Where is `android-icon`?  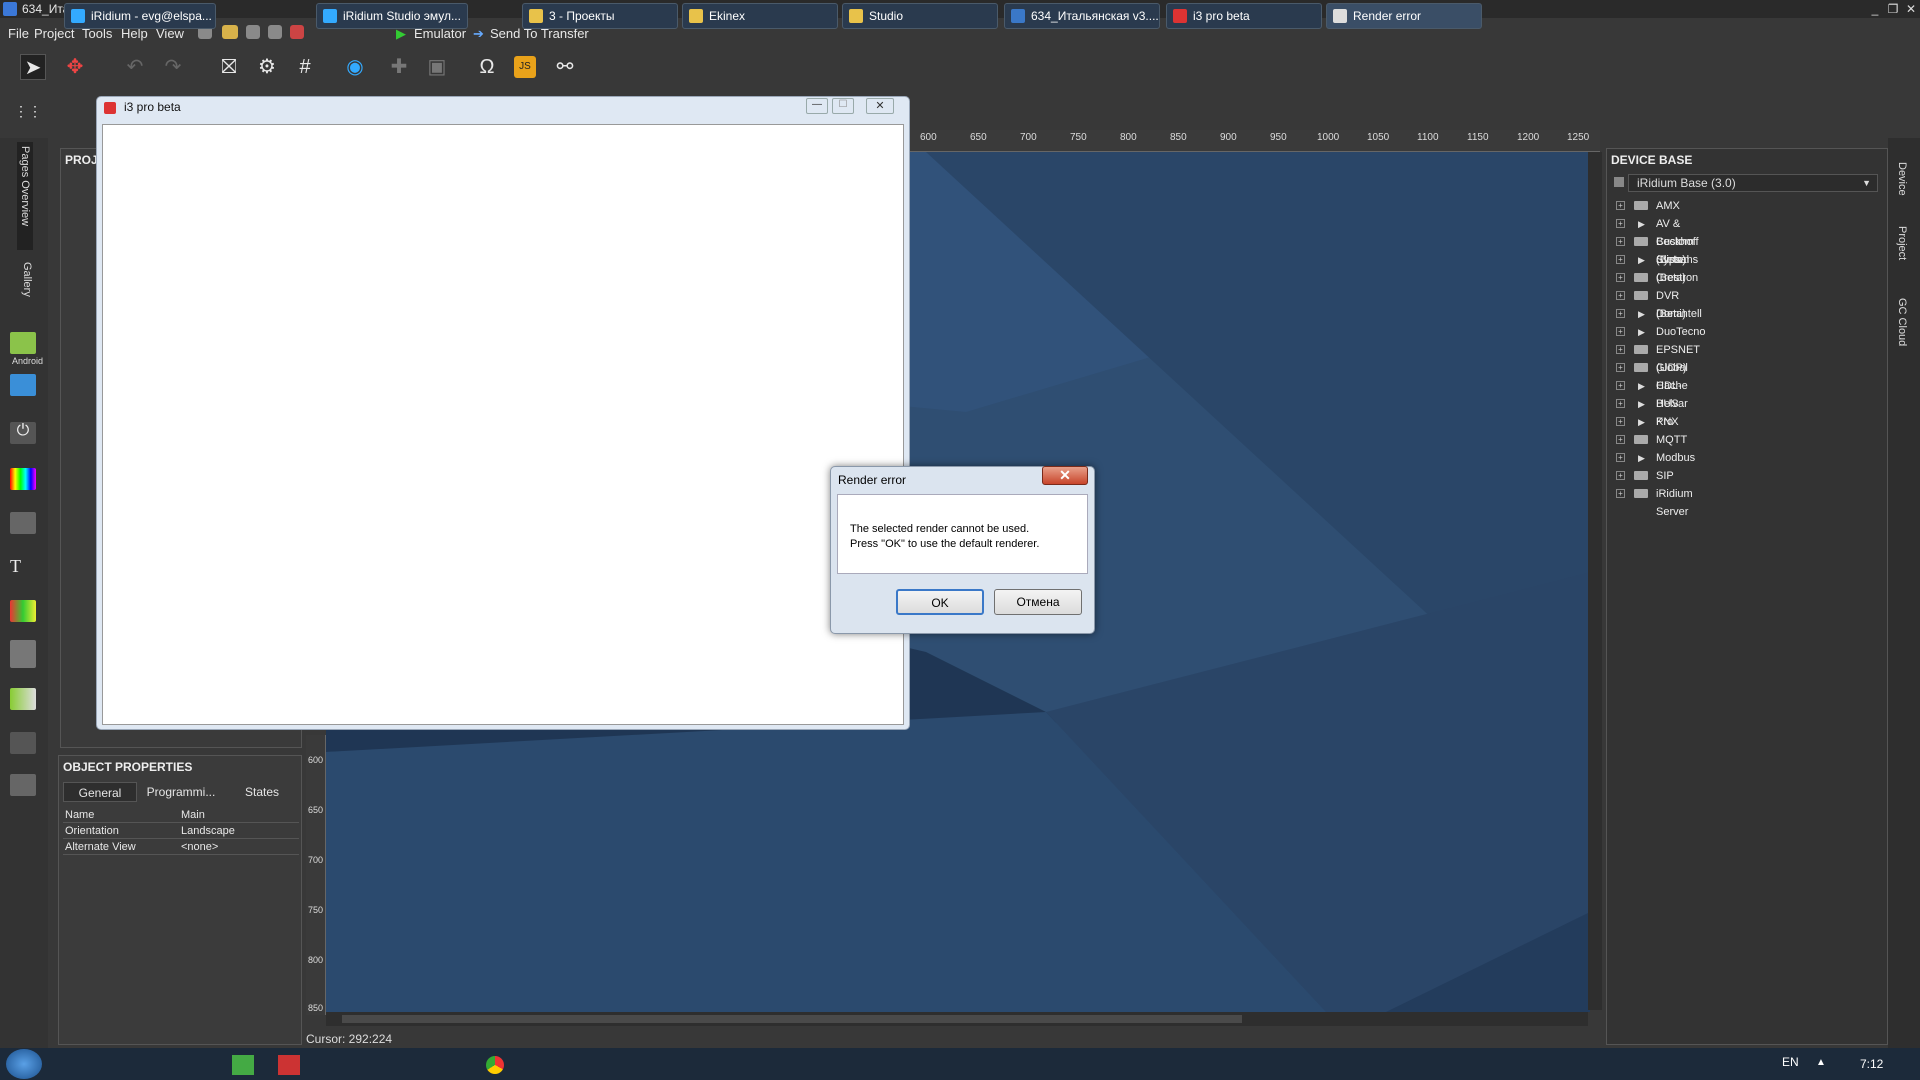 android-icon is located at coordinates (23, 343).